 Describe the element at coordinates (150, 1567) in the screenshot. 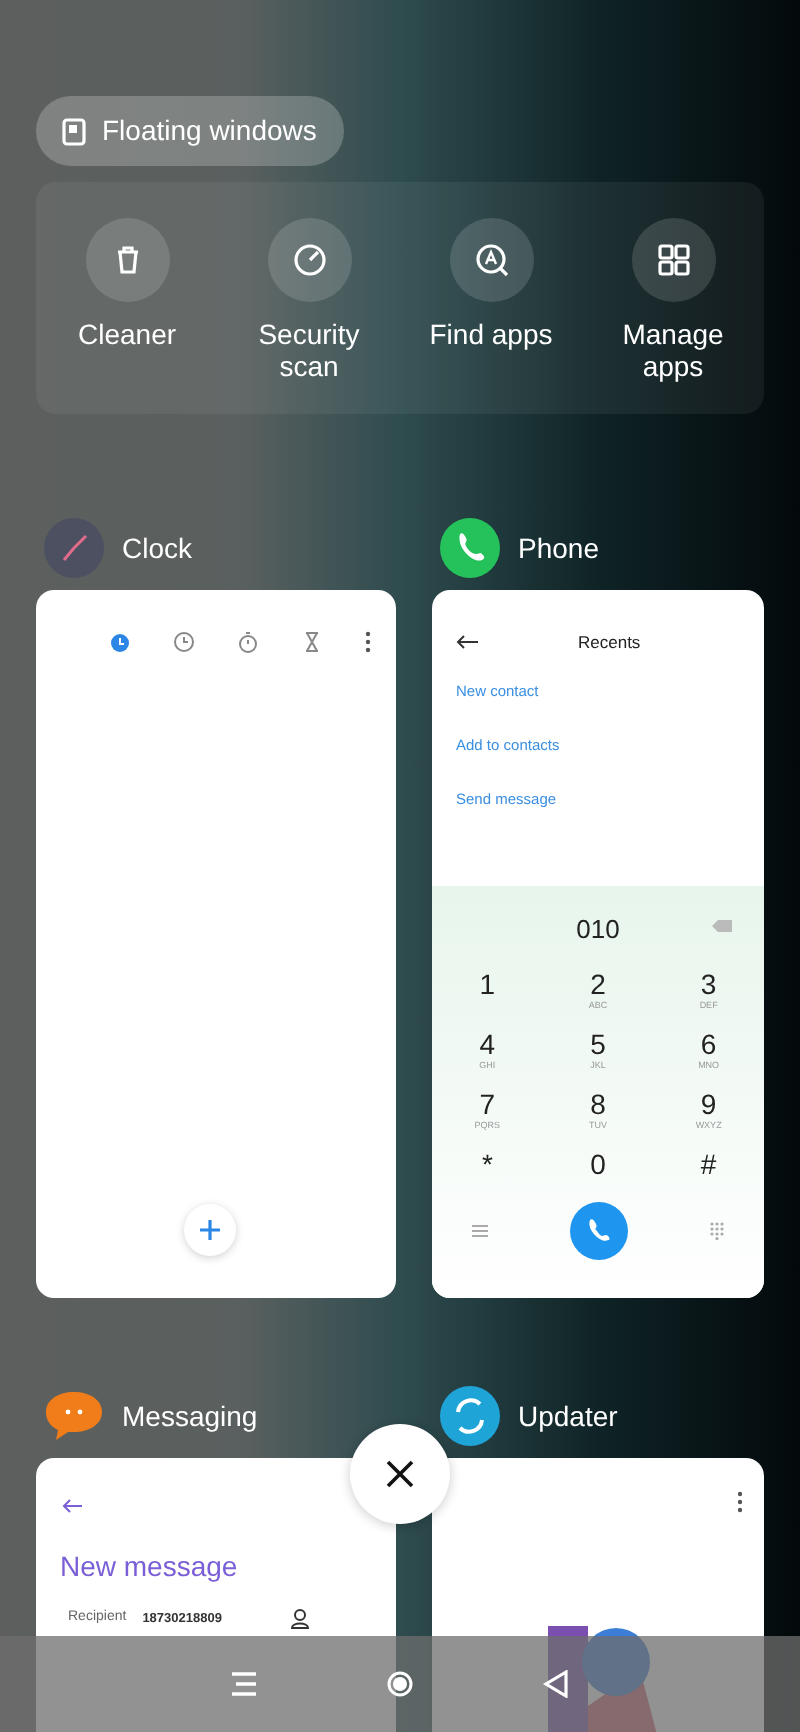

I see `screen-title: New message` at that location.